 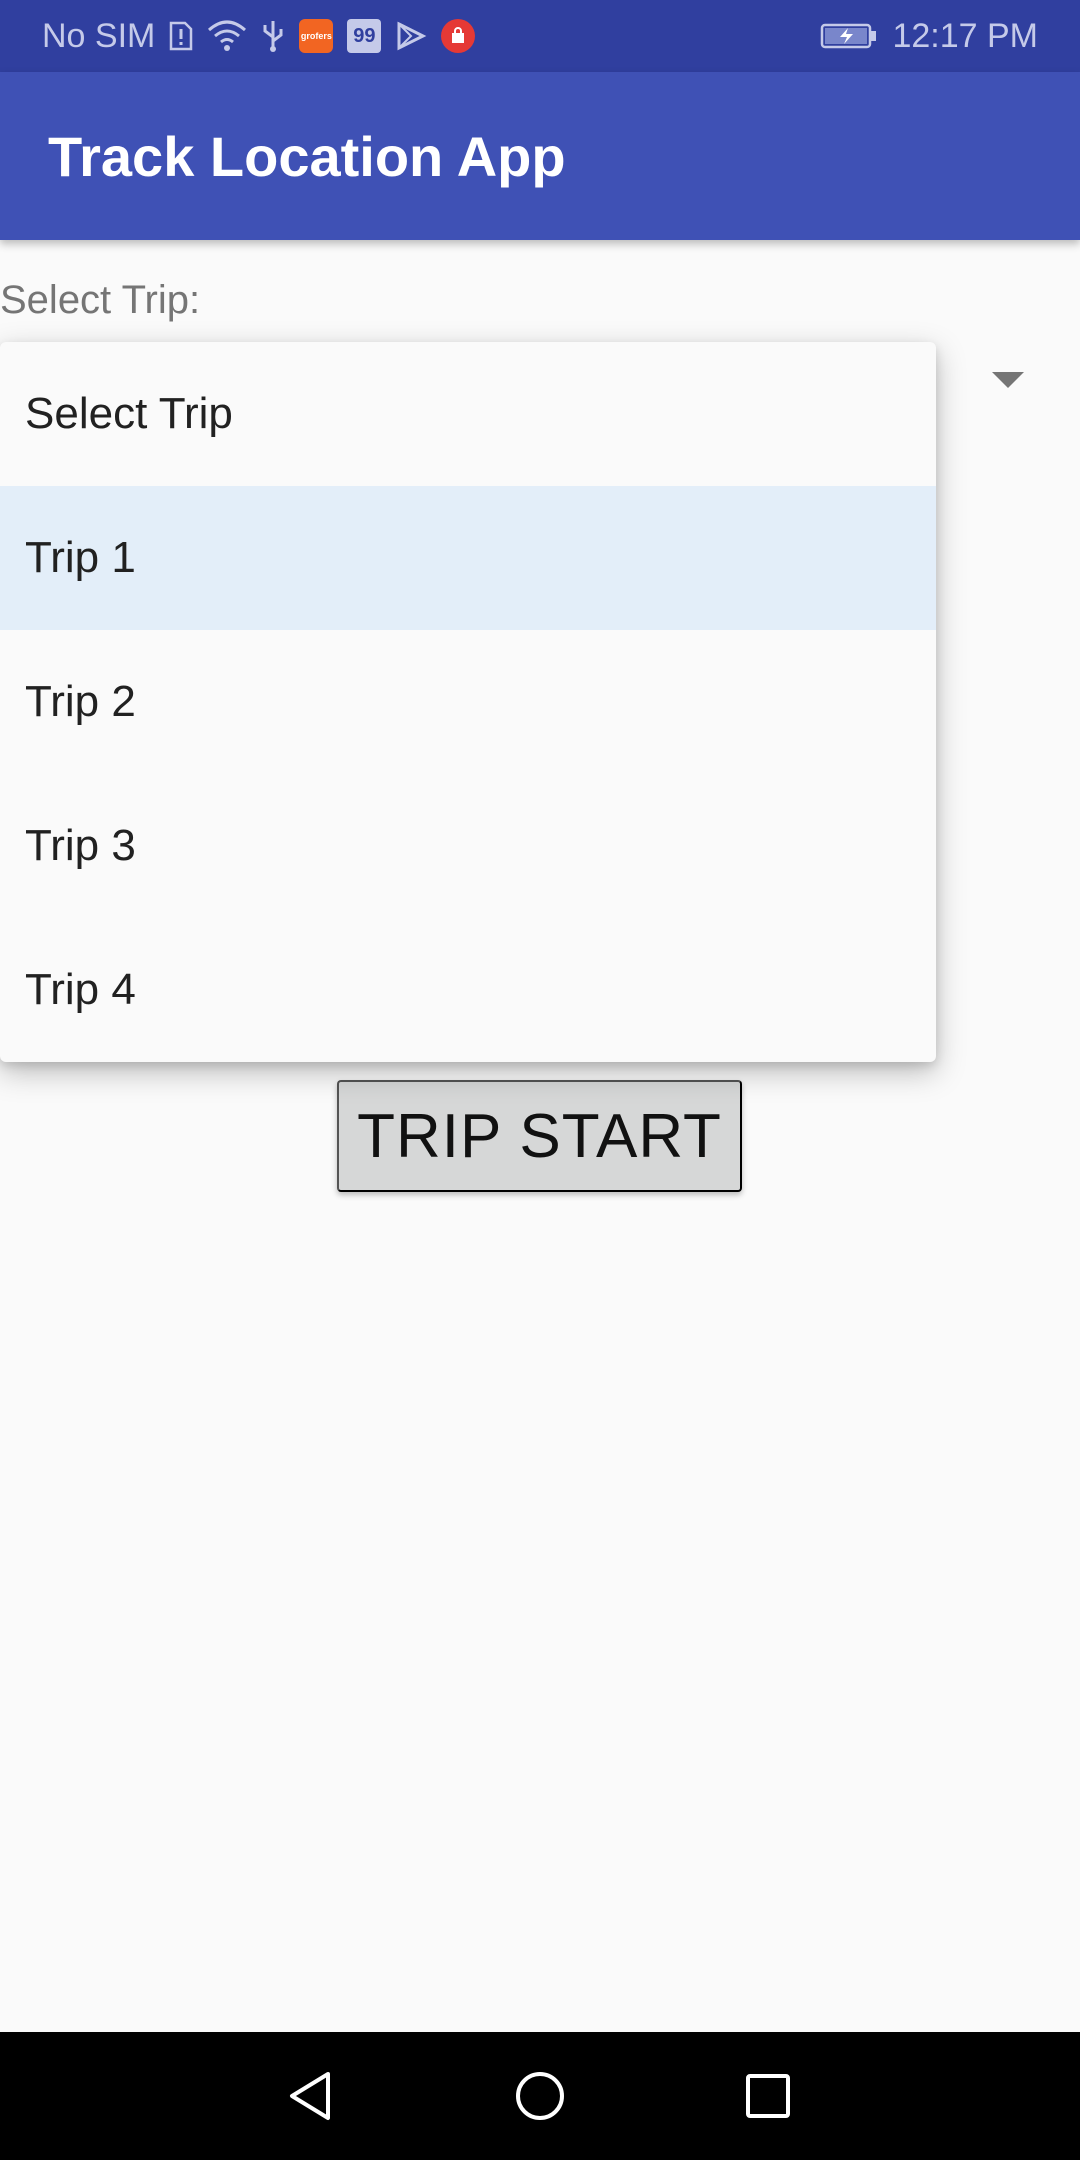 What do you see at coordinates (849, 36) in the screenshot?
I see `battery-charging-icon` at bounding box center [849, 36].